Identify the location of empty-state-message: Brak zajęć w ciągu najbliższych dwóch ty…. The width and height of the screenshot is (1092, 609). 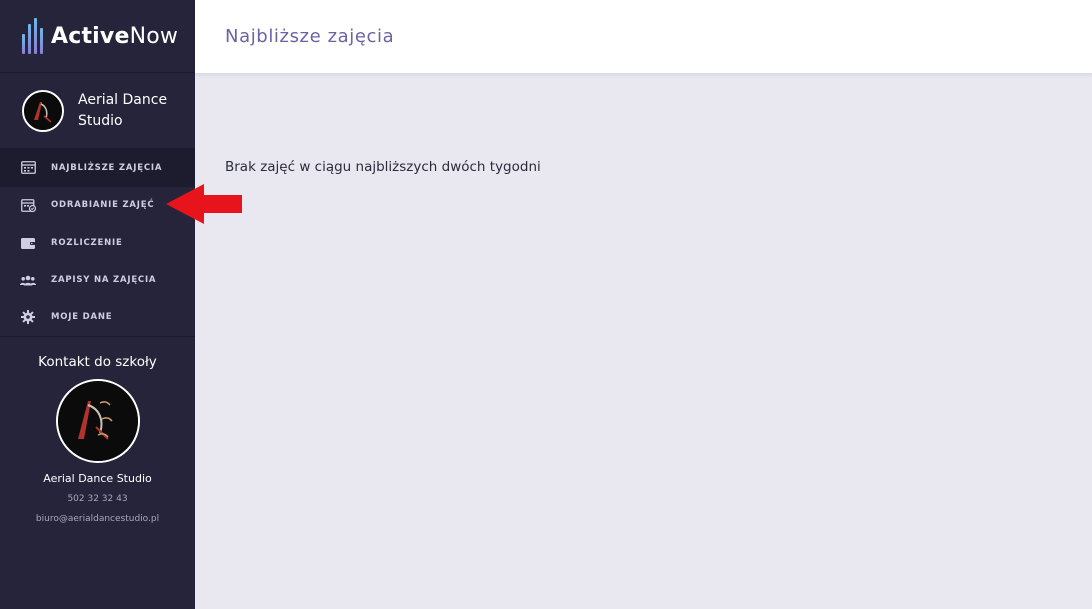
(383, 167).